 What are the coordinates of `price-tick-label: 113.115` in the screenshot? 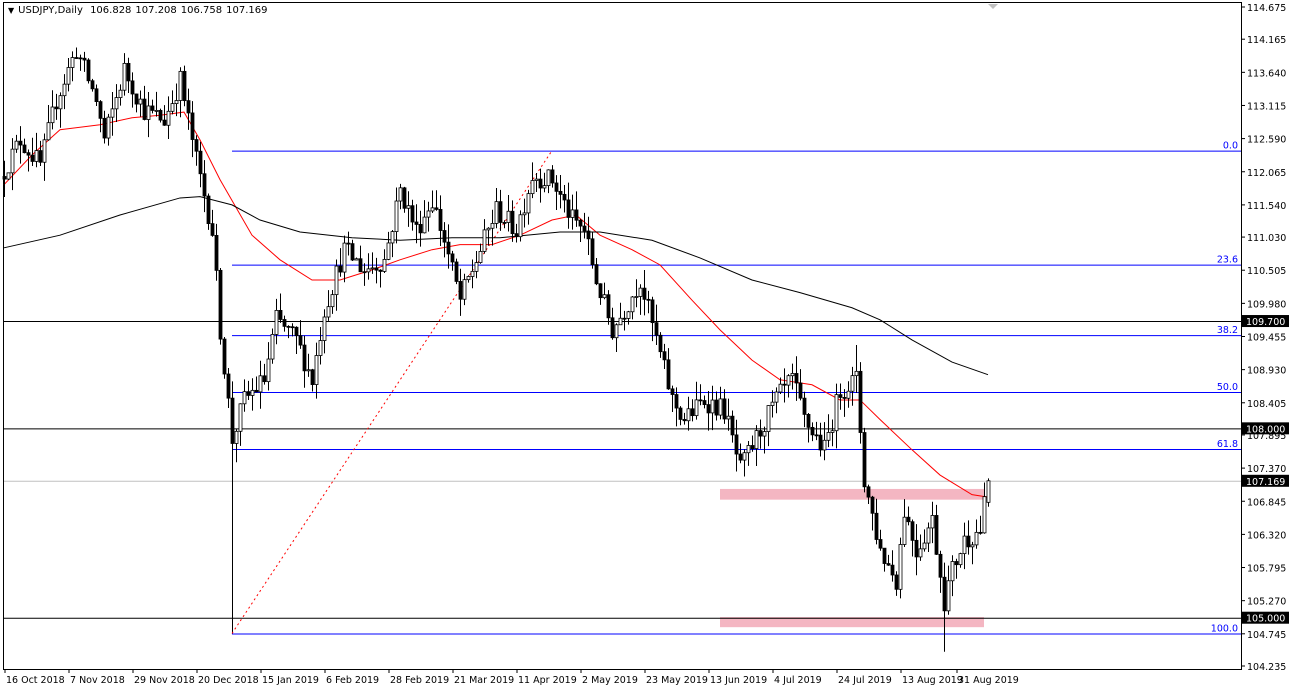 It's located at (1266, 106).